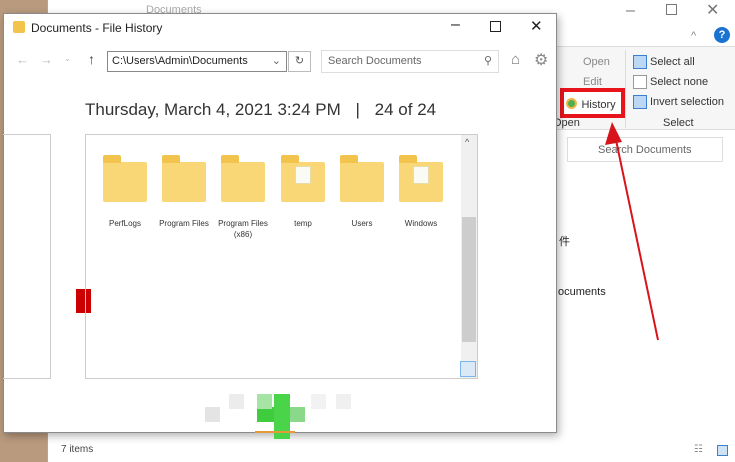 This screenshot has height=462, width=735. What do you see at coordinates (19, 27) in the screenshot?
I see `file-history-app-icon` at bounding box center [19, 27].